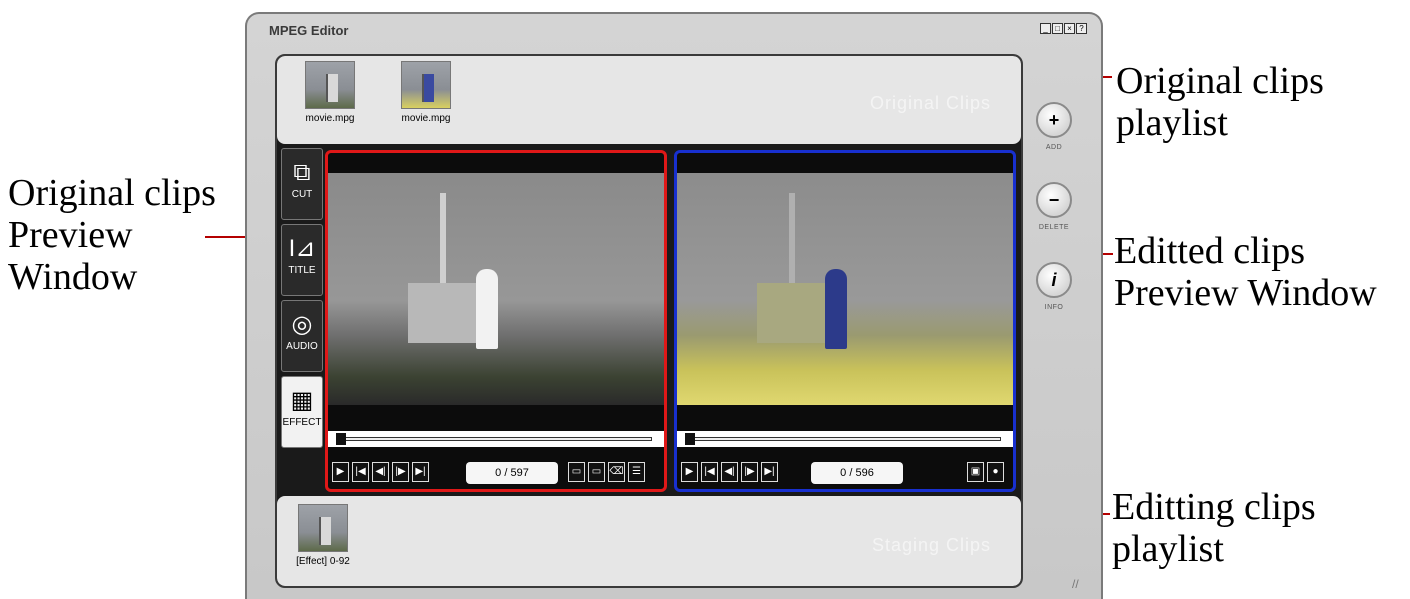 This screenshot has height=599, width=1410. I want to click on callout-original-playlist: Original clips playlist, so click(1220, 102).